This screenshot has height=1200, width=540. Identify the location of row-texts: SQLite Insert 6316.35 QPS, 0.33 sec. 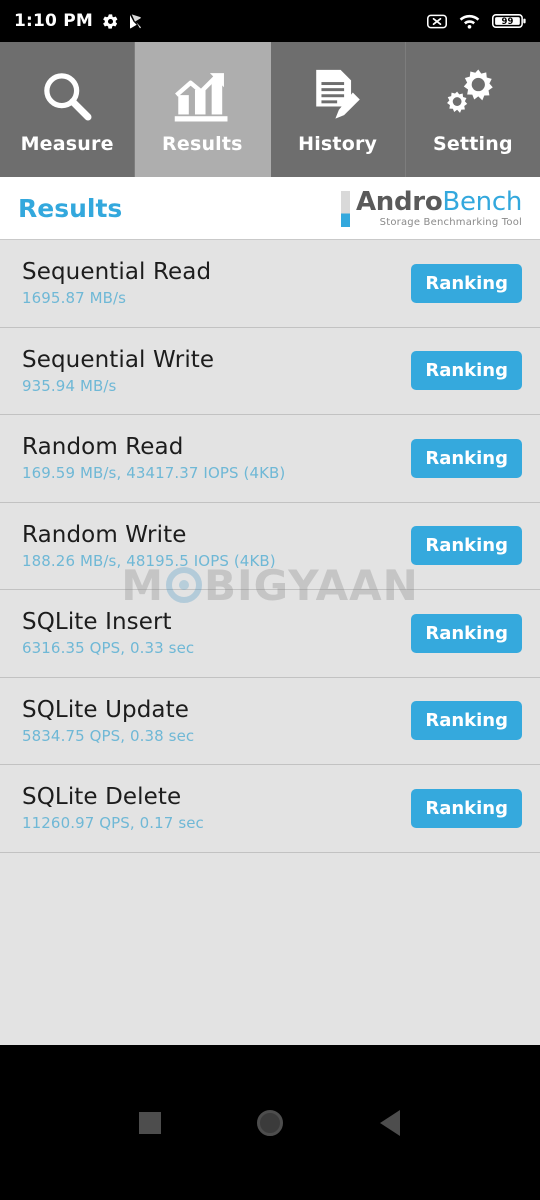
(108, 633).